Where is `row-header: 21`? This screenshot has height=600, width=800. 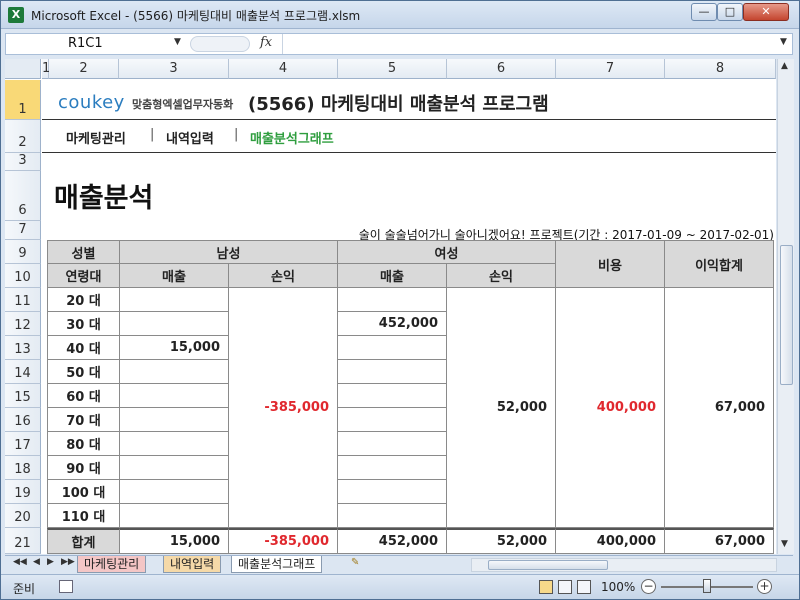 row-header: 21 is located at coordinates (23, 541).